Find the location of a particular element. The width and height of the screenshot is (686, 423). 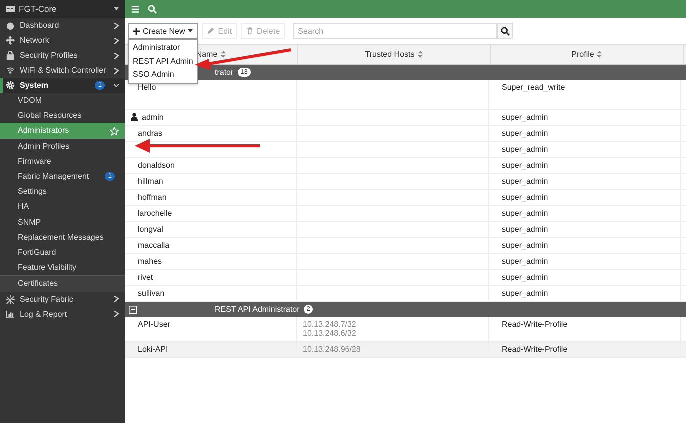

submenu-label: Fabric Management is located at coordinates (54, 177).